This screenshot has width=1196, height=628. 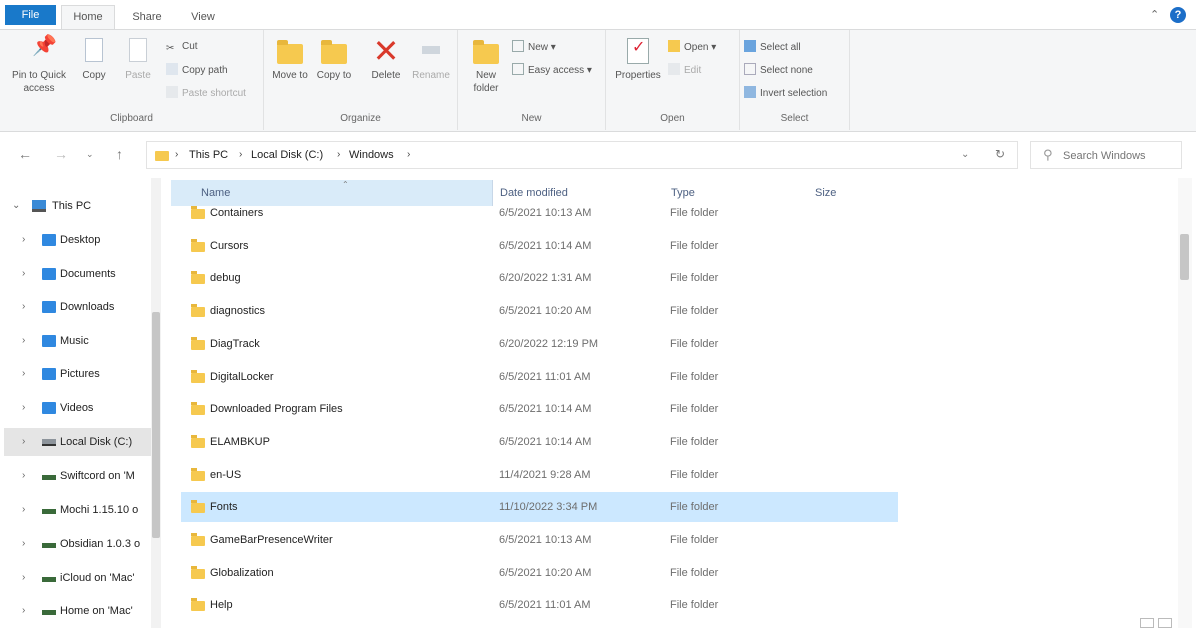 I want to click on paste-button: Paste, so click(x=138, y=59).